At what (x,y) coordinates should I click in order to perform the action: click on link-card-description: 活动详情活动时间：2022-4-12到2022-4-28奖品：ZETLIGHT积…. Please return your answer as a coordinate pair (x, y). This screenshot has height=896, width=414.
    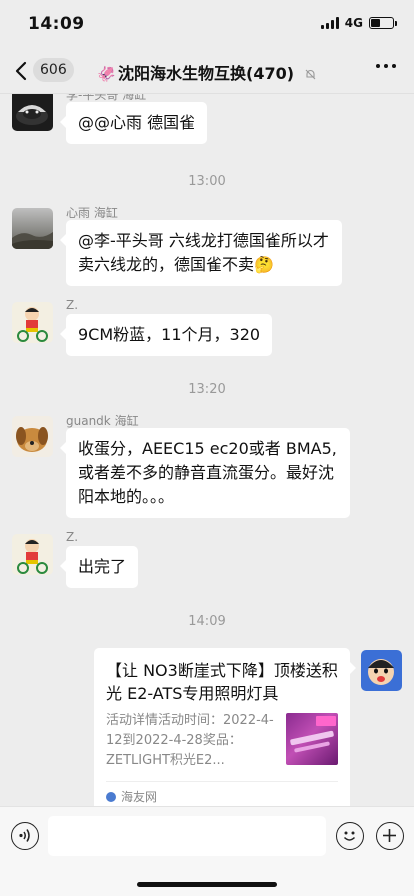
    Looking at the image, I should click on (190, 740).